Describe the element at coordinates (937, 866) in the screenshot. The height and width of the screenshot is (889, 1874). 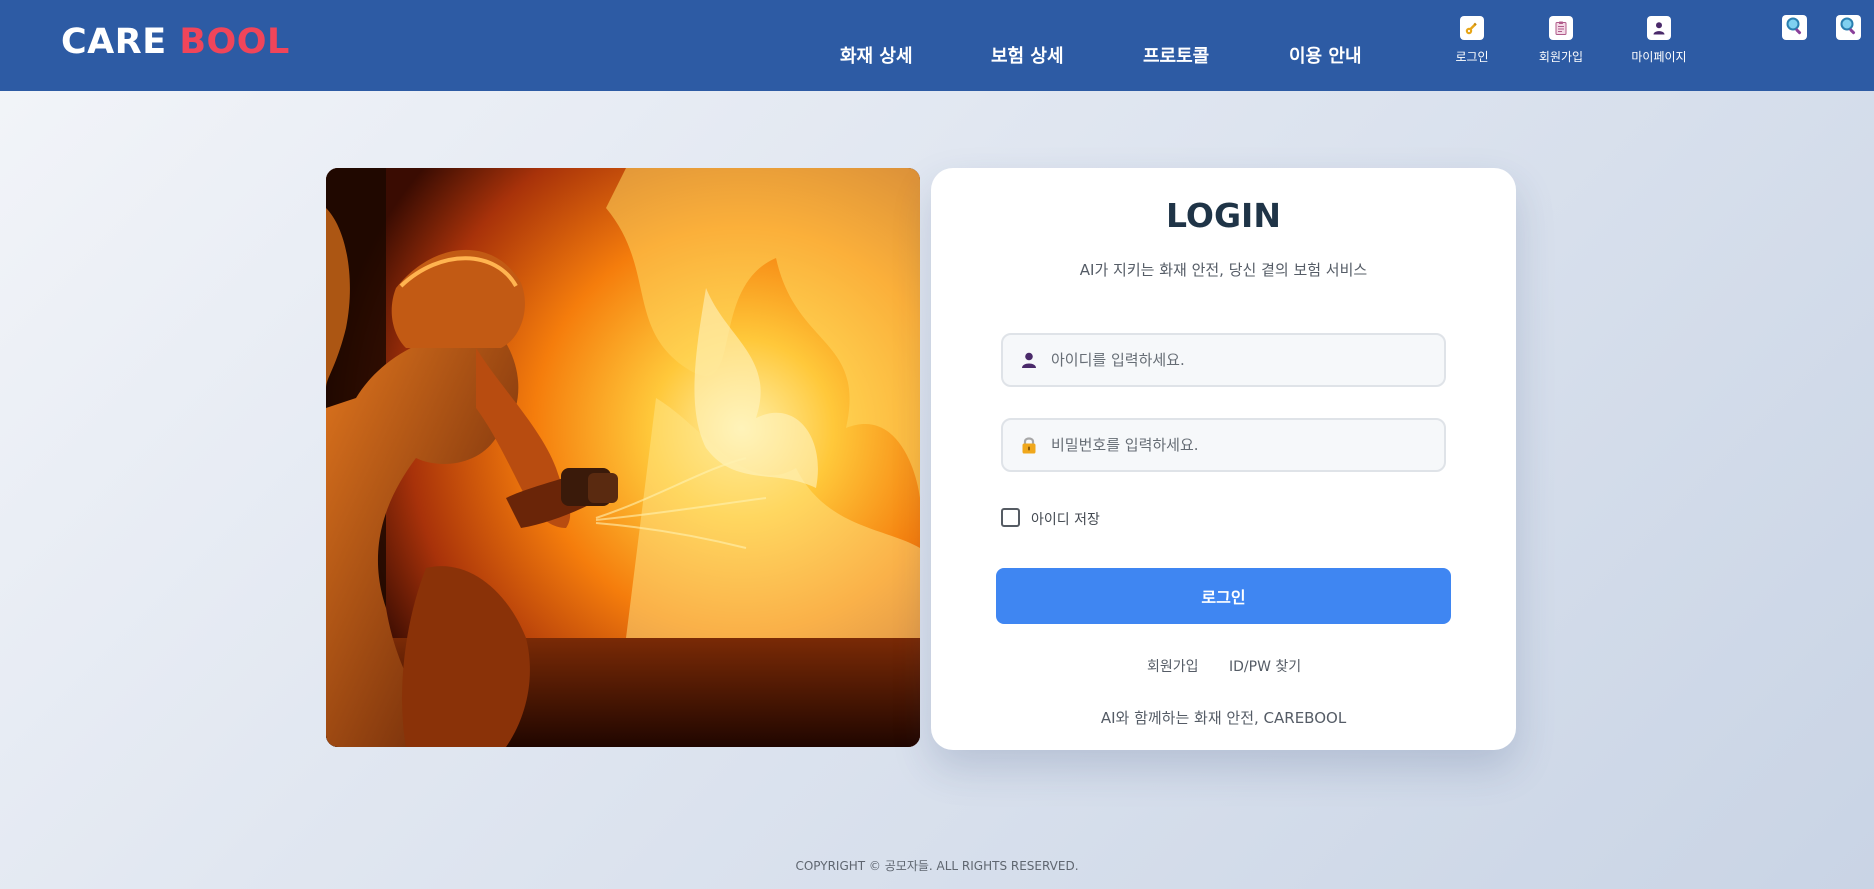
I see `copyright-footer: COPYRIGHT © 공모자들. ALL RIGHTS RESERVED.` at that location.